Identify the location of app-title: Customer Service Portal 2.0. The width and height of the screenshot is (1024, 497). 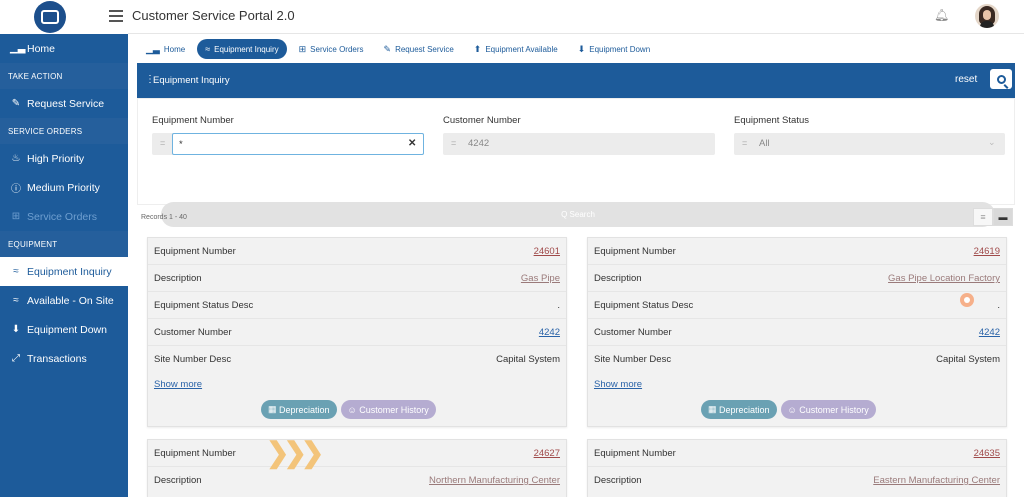
(213, 15).